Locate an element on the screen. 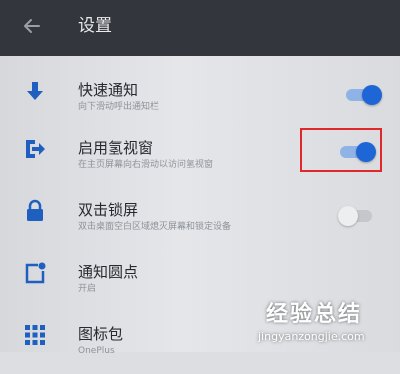 This screenshot has width=400, height=374. arrow-down-icon is located at coordinates (35, 91).